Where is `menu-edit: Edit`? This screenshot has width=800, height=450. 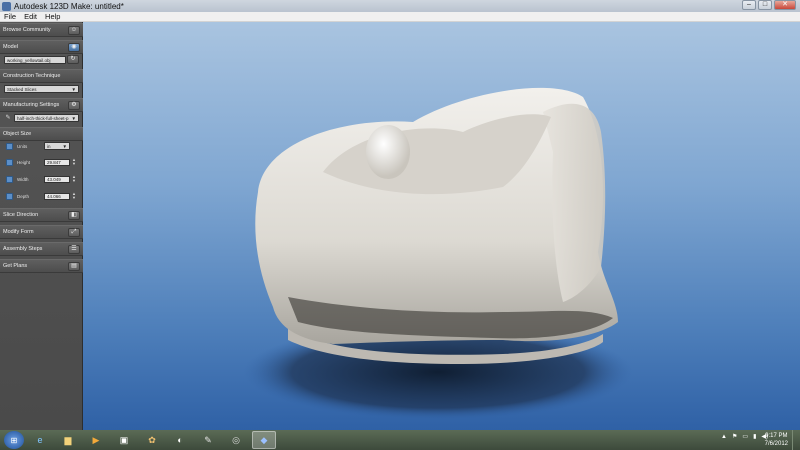 menu-edit: Edit is located at coordinates (30, 16).